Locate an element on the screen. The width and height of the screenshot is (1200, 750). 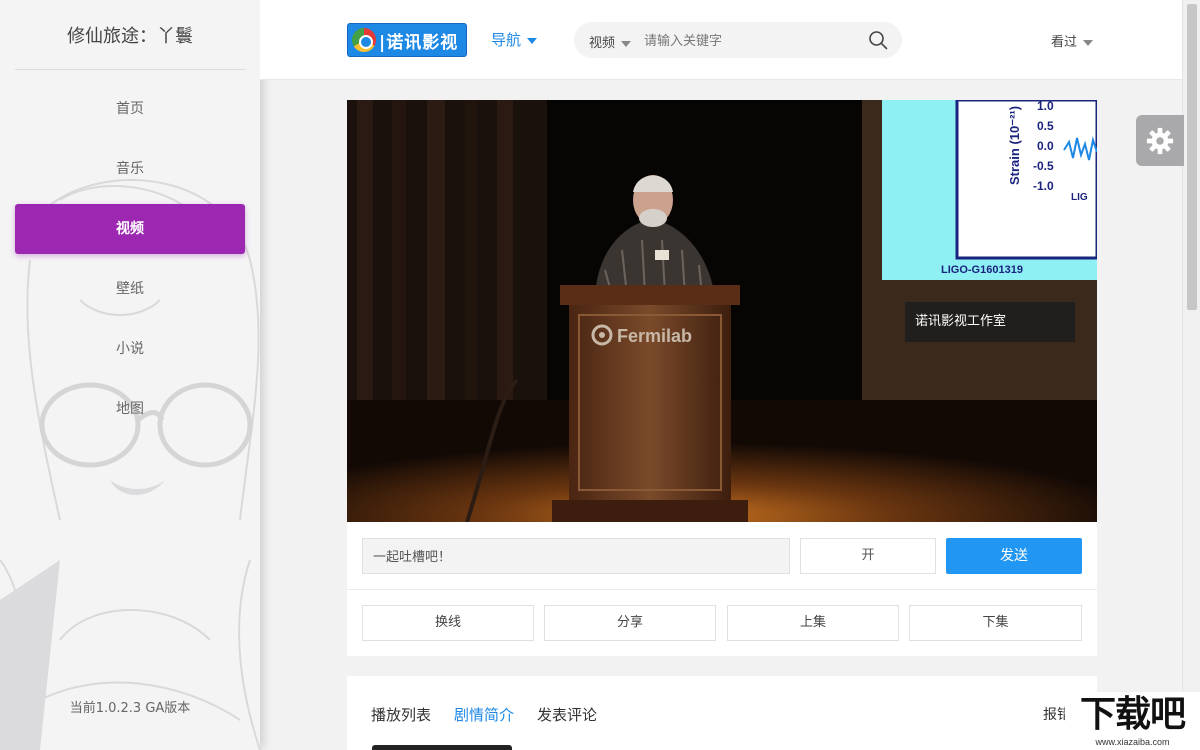
sidebar-item-music: 音乐 is located at coordinates (130, 169).